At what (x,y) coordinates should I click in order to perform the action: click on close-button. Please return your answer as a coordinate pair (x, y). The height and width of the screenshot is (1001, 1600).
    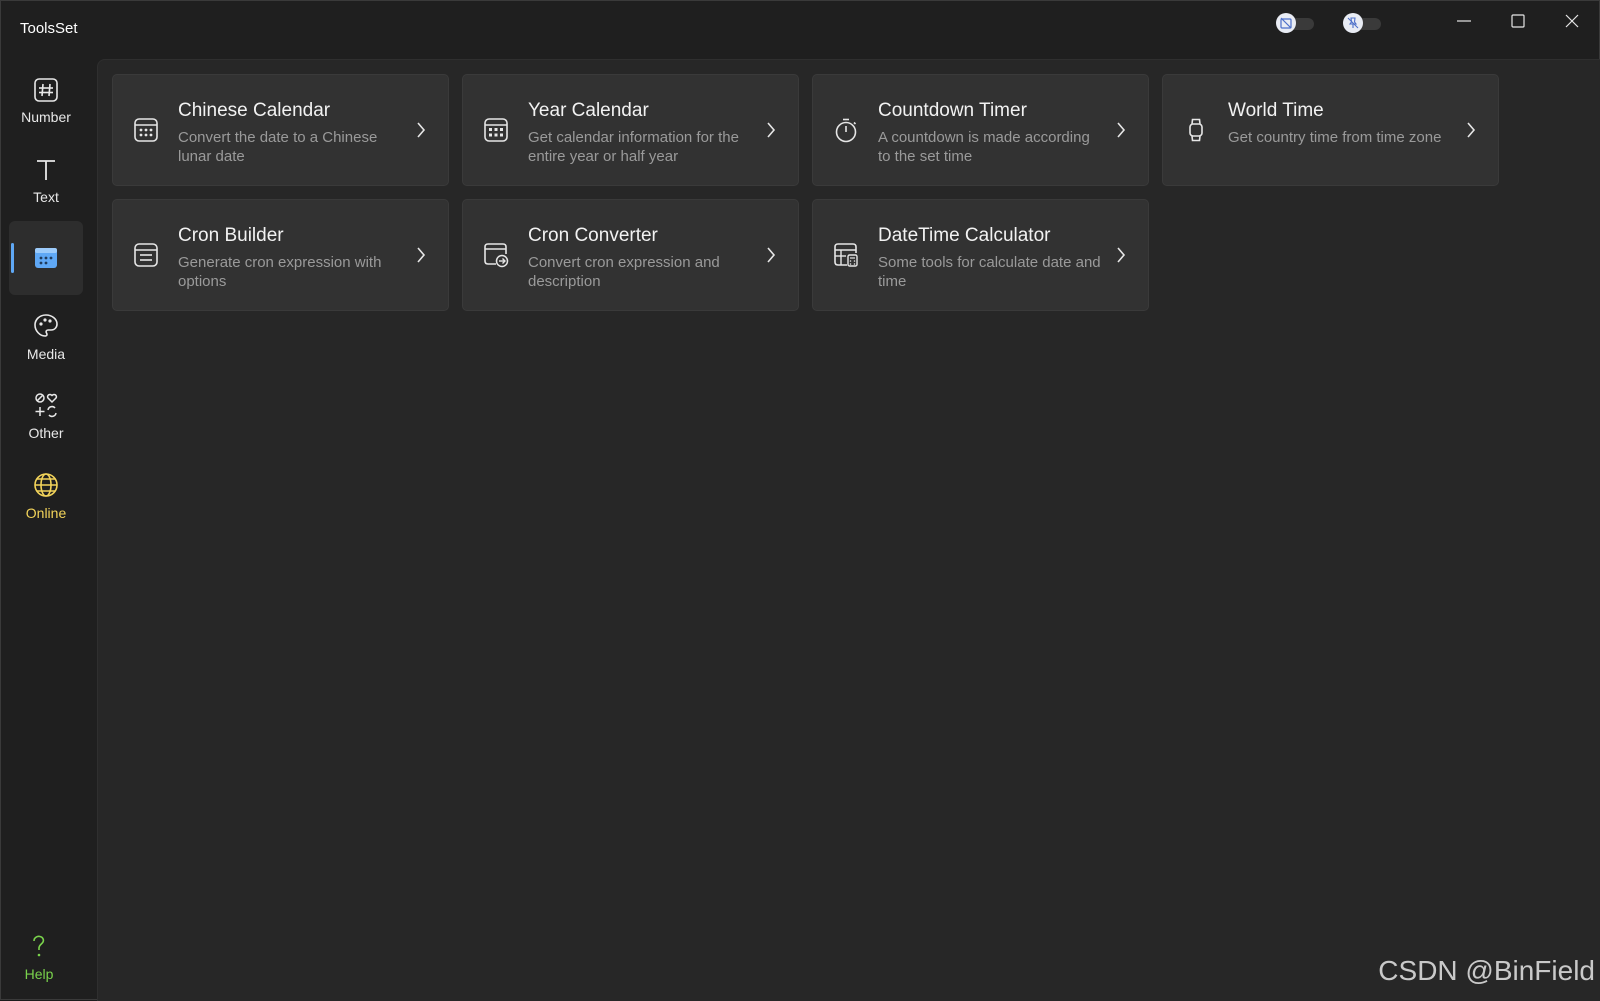
    Looking at the image, I should click on (1572, 21).